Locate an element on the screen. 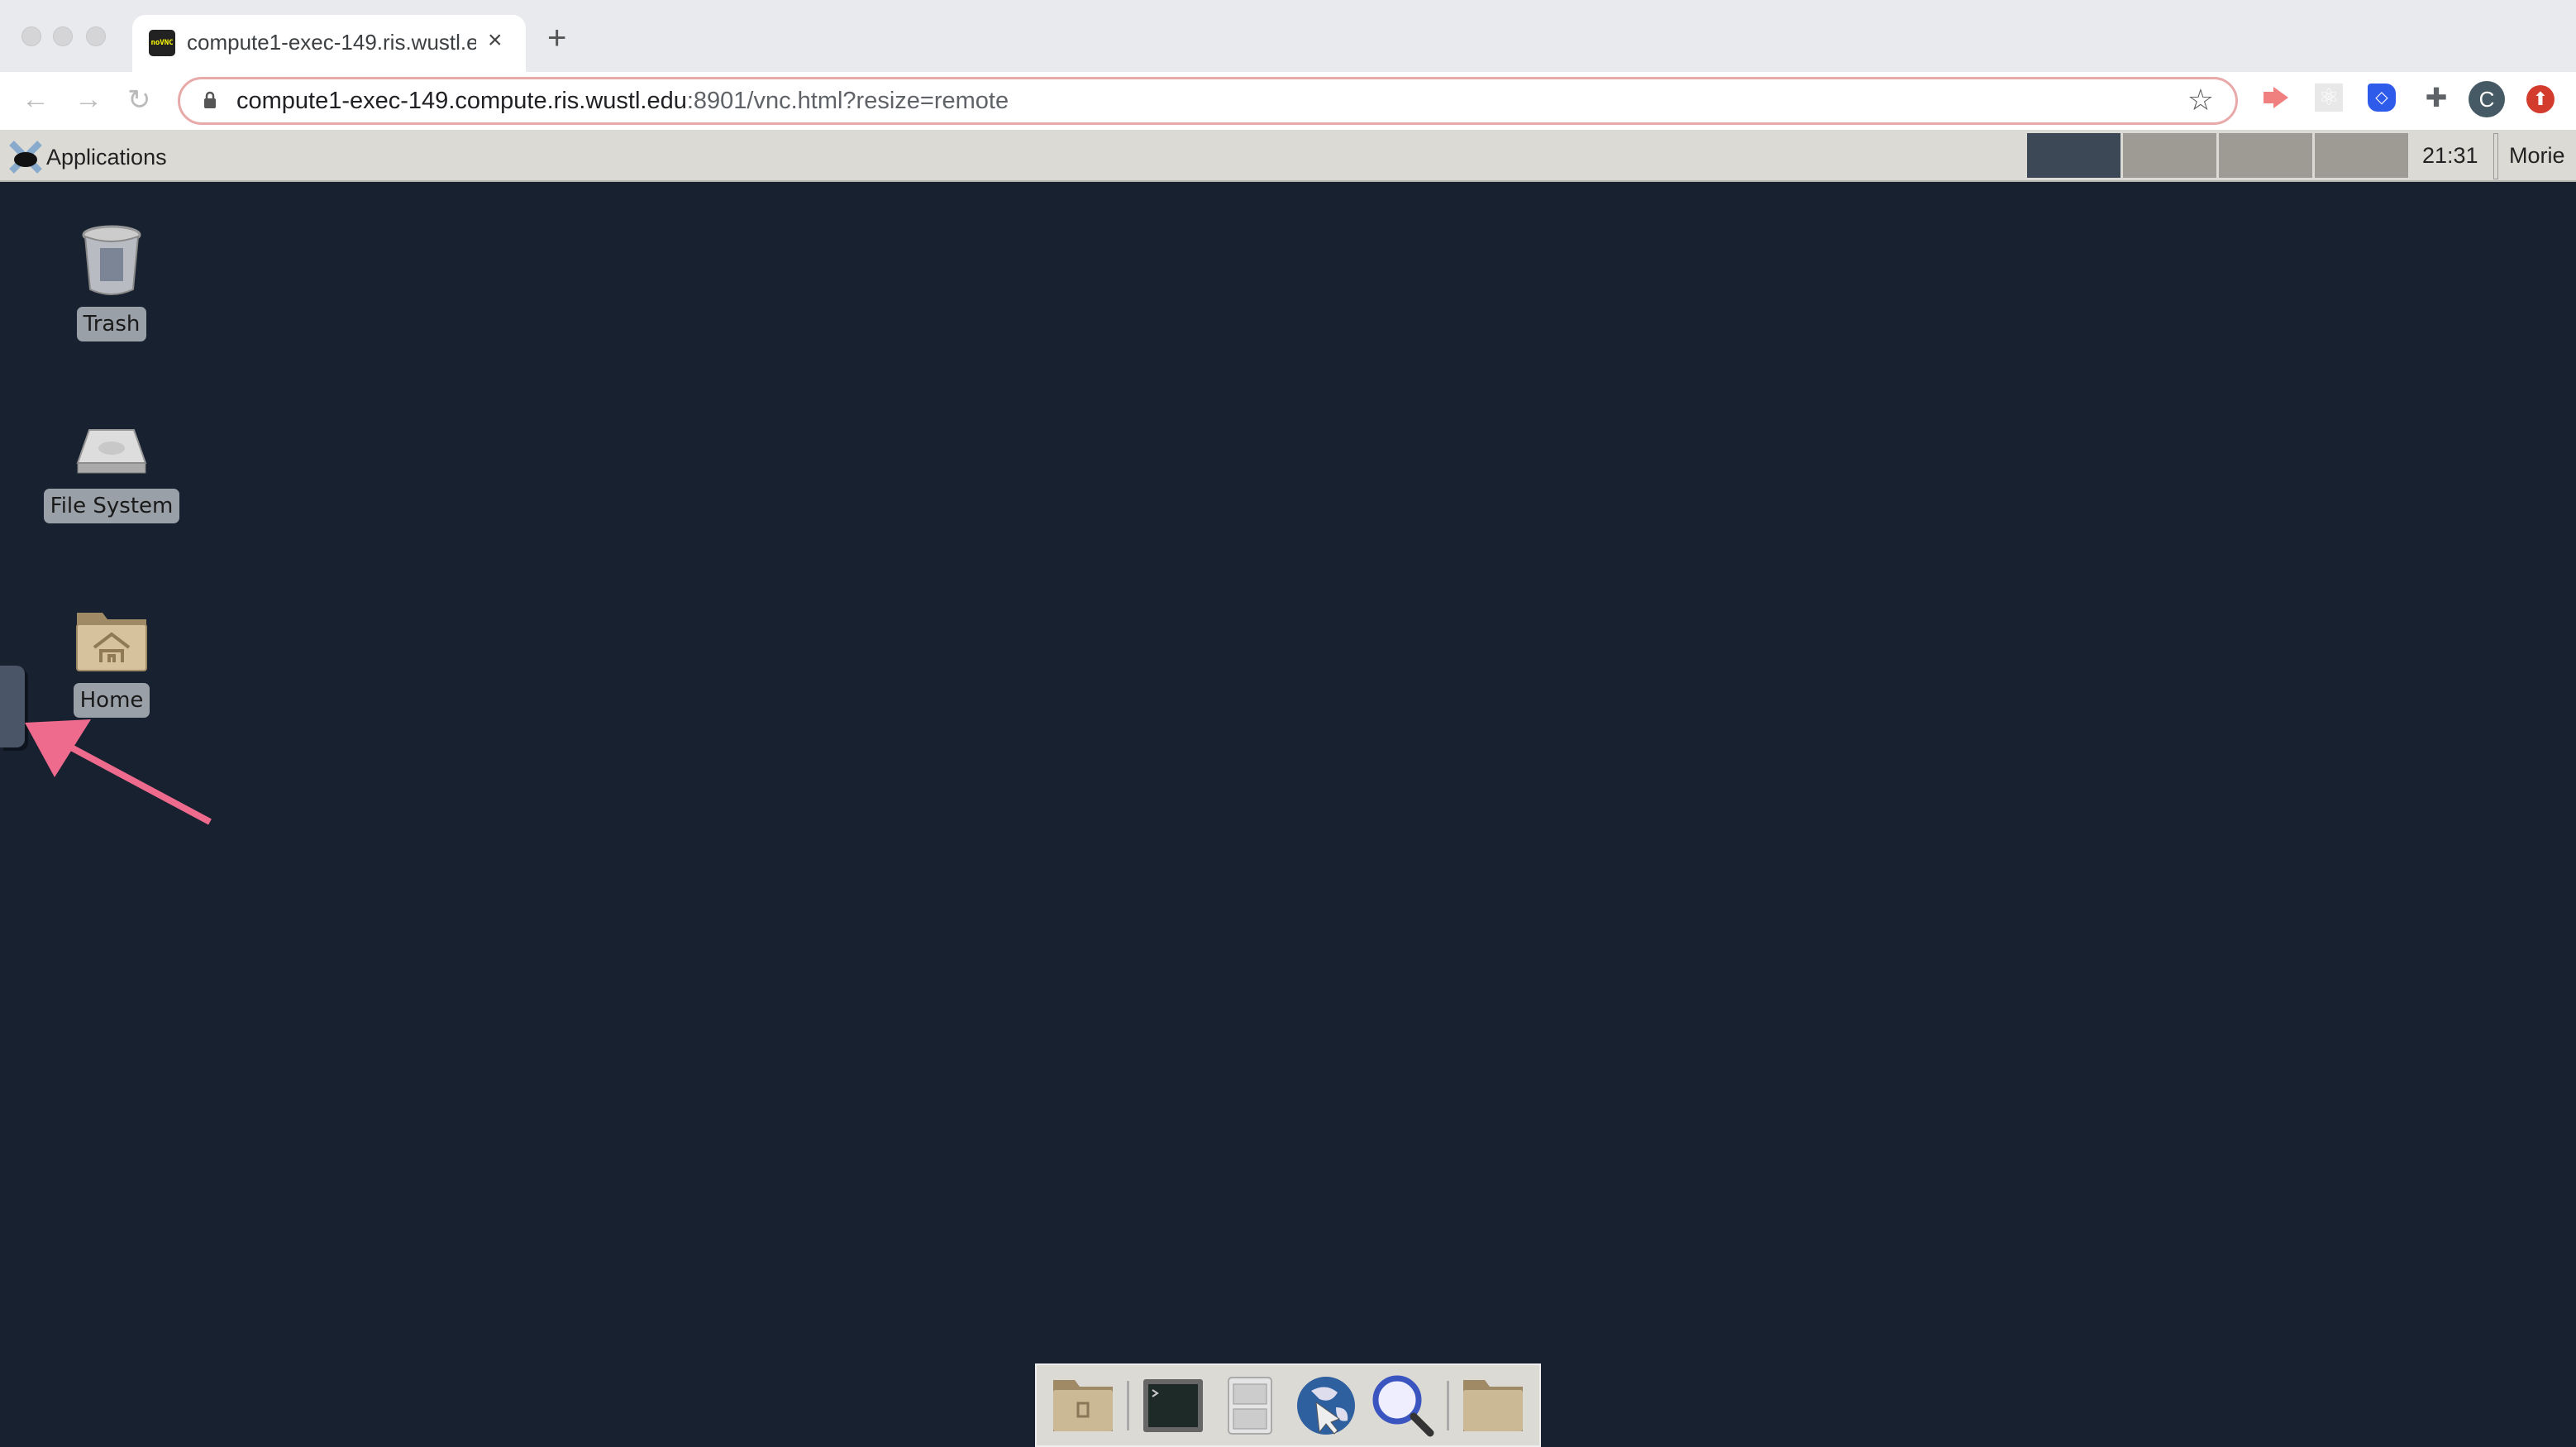 Image resolution: width=2576 pixels, height=1447 pixels. annotation-arrow-icon is located at coordinates (118, 772).